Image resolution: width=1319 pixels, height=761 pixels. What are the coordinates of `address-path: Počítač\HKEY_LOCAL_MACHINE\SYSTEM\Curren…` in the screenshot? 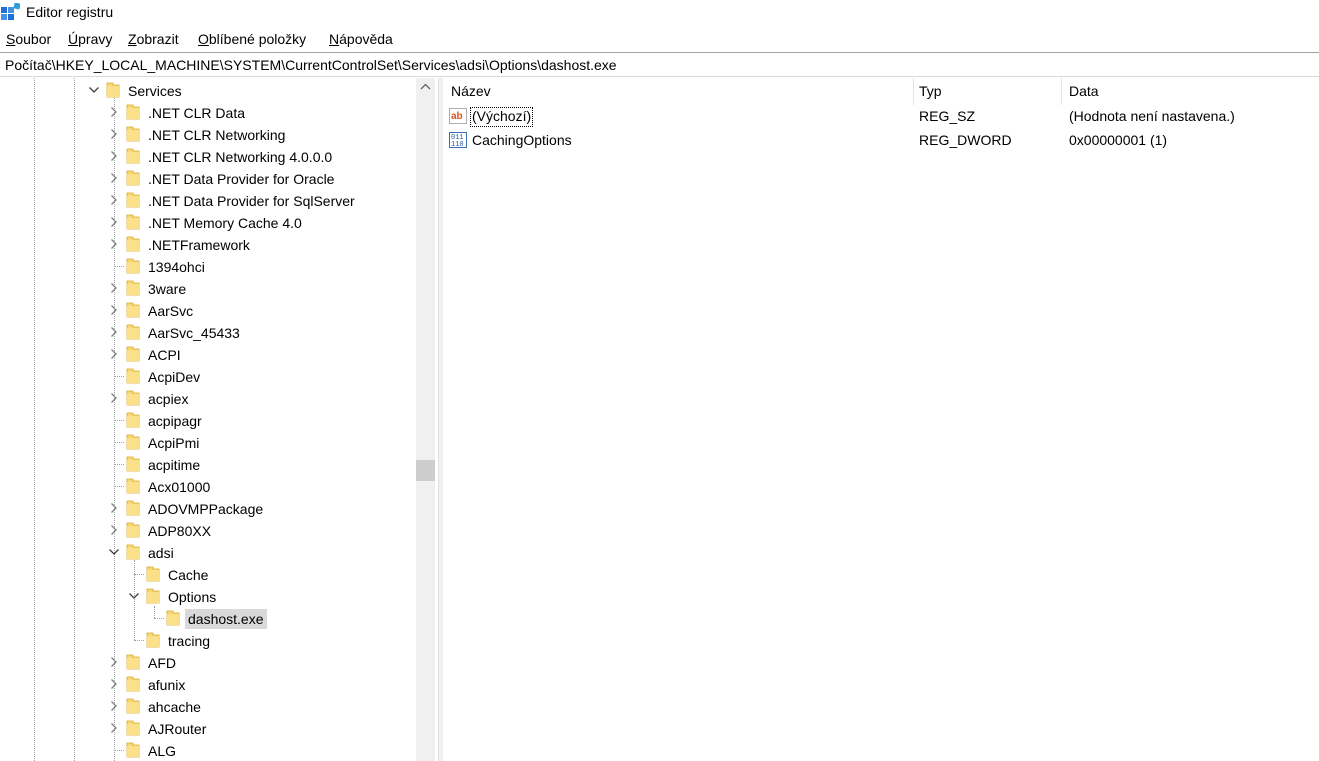 It's located at (311, 65).